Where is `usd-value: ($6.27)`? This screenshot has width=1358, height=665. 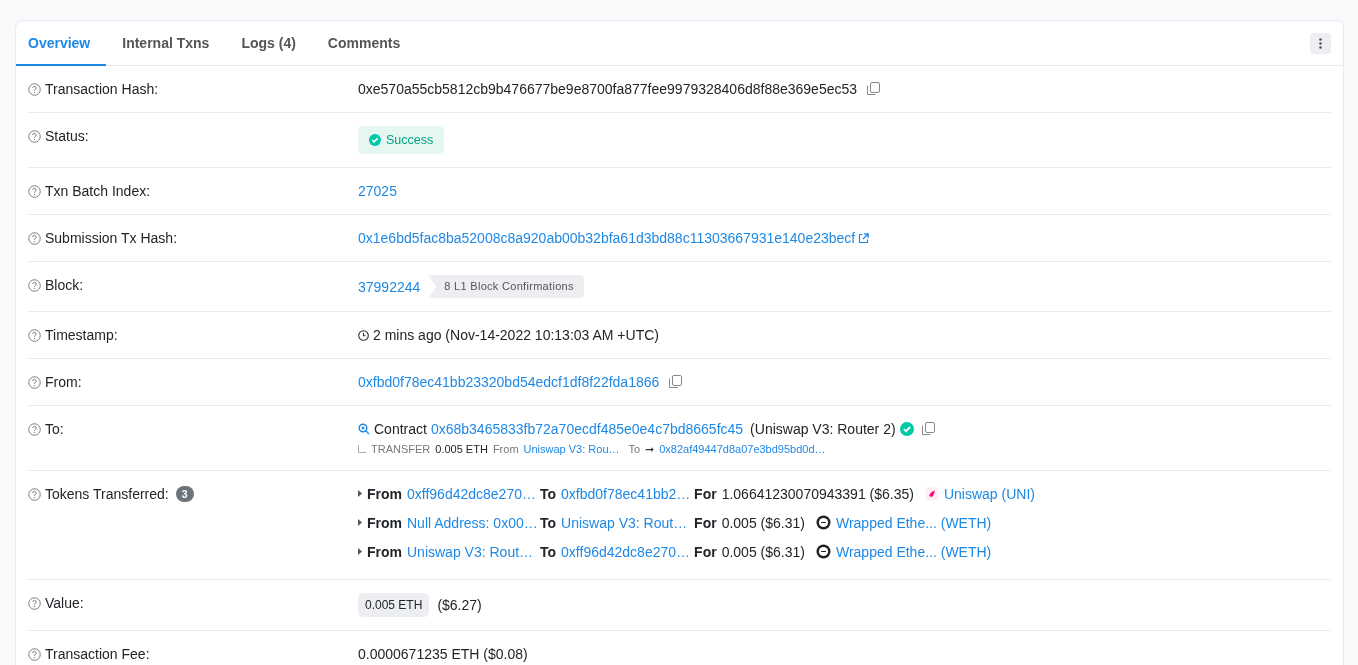 usd-value: ($6.27) is located at coordinates (459, 605).